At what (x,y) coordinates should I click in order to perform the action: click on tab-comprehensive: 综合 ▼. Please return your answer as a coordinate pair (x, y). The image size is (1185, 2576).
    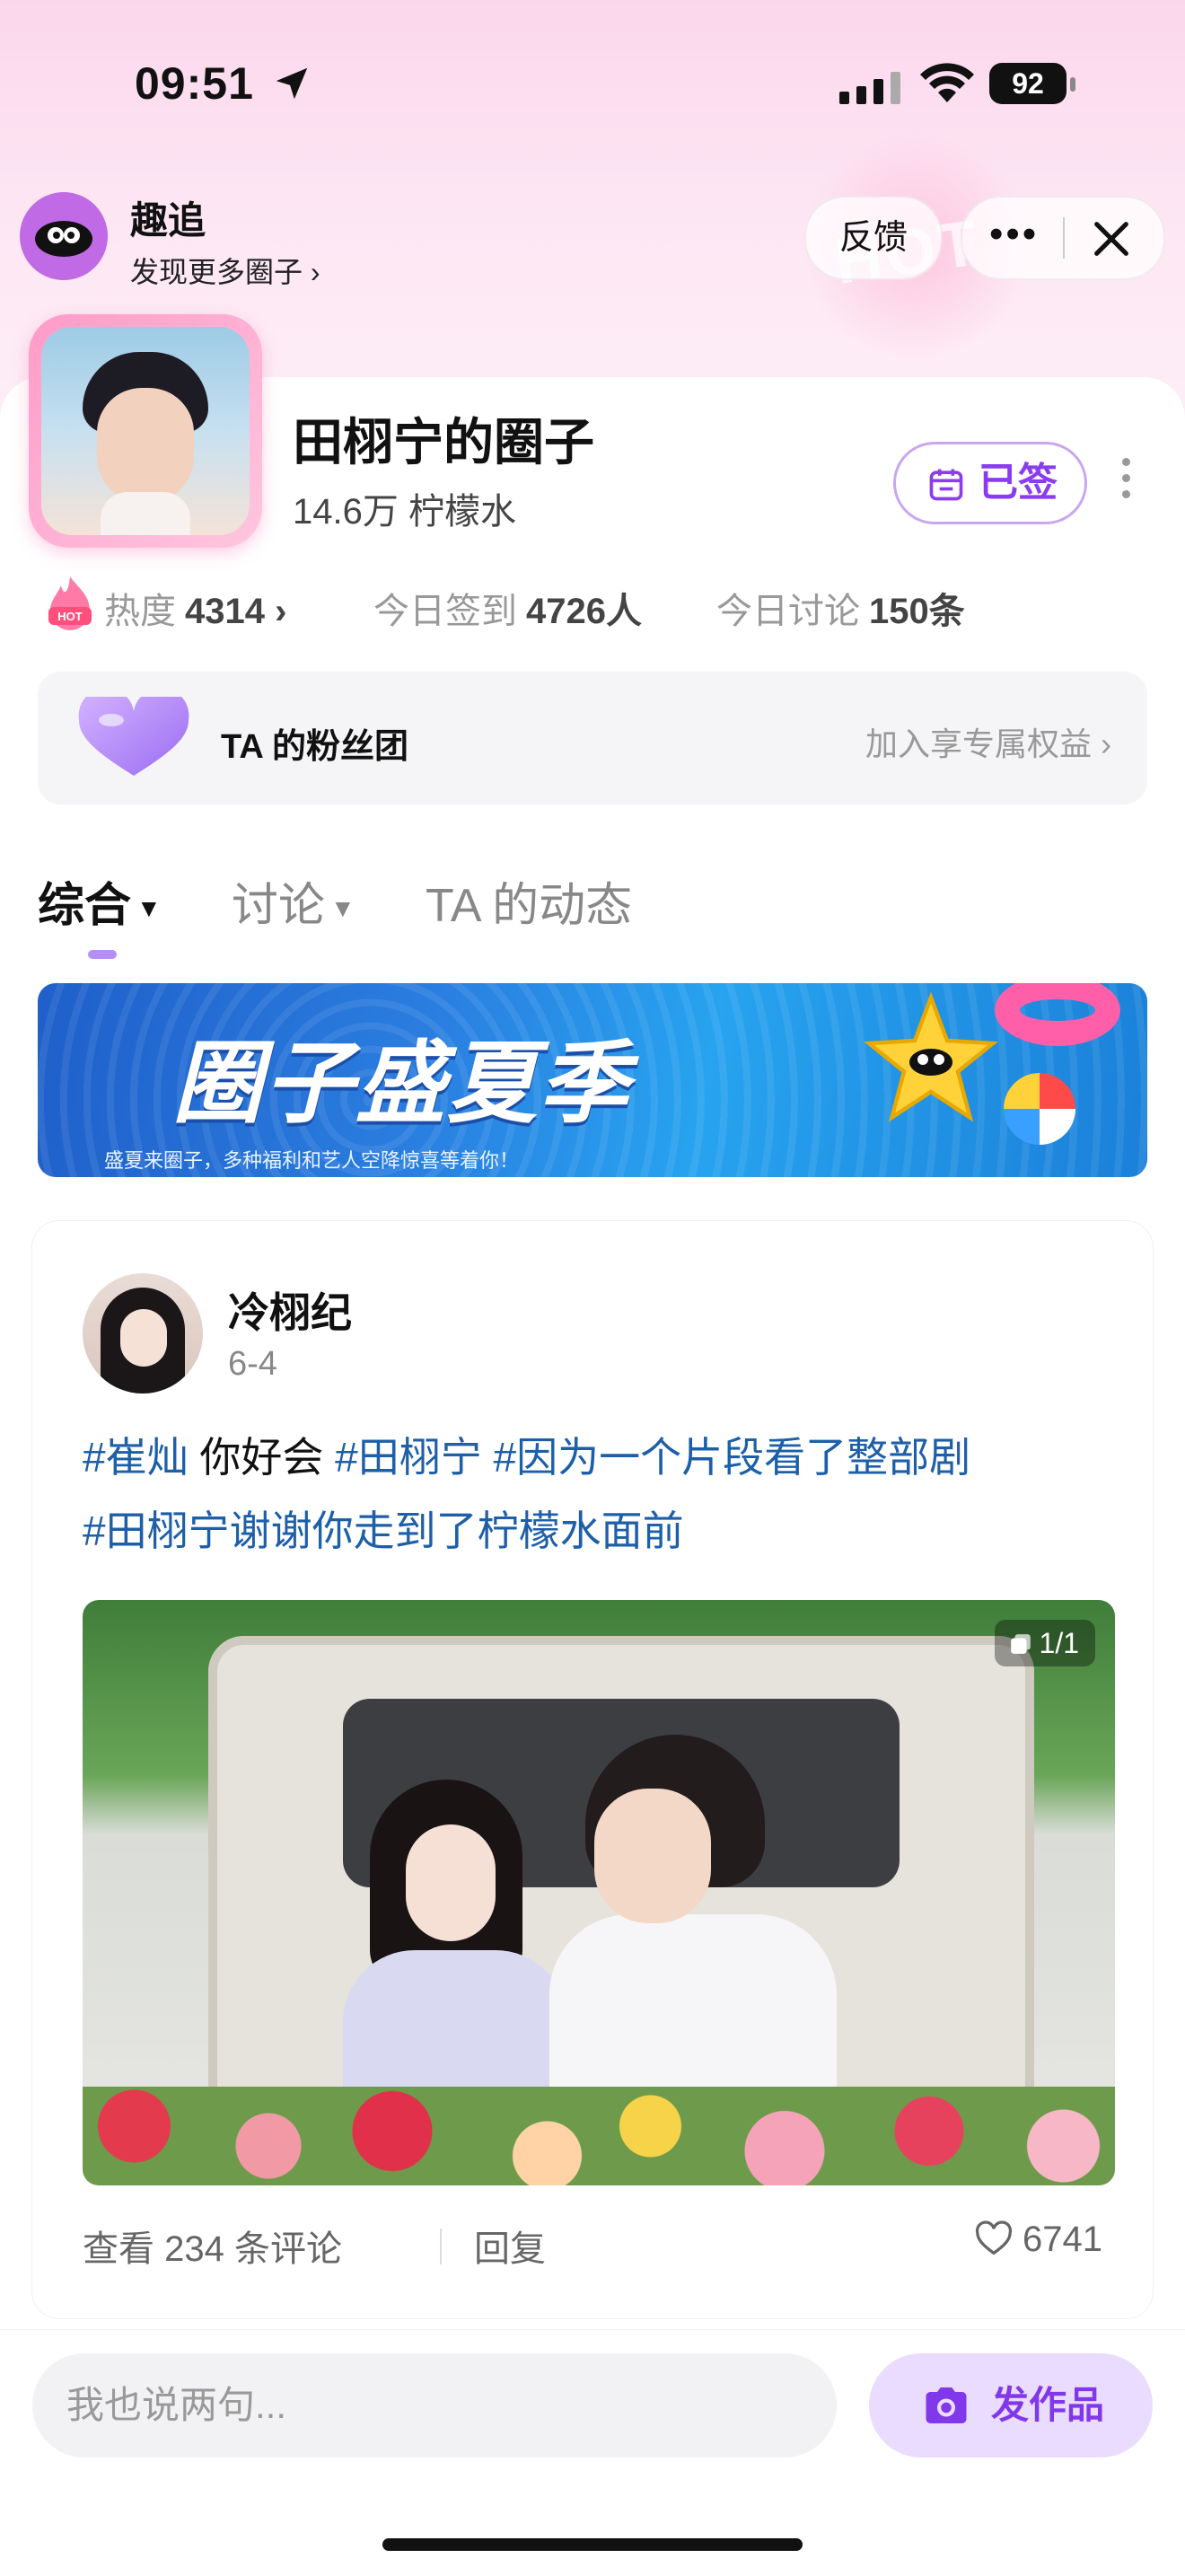
    Looking at the image, I should click on (100, 901).